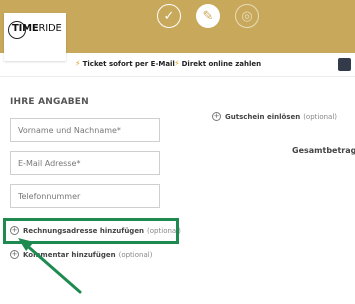 The height and width of the screenshot is (304, 355). What do you see at coordinates (221, 64) in the screenshot?
I see `benefit-label: Direkt online zahlen` at bounding box center [221, 64].